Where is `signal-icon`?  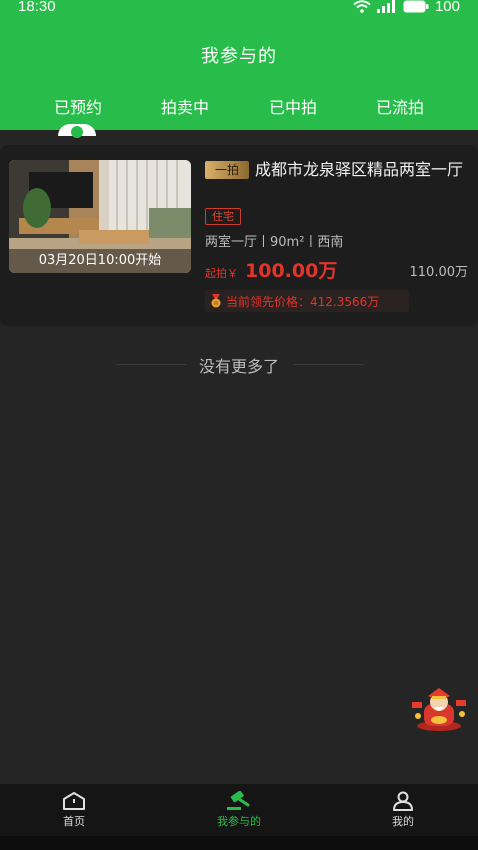 signal-icon is located at coordinates (385, 6).